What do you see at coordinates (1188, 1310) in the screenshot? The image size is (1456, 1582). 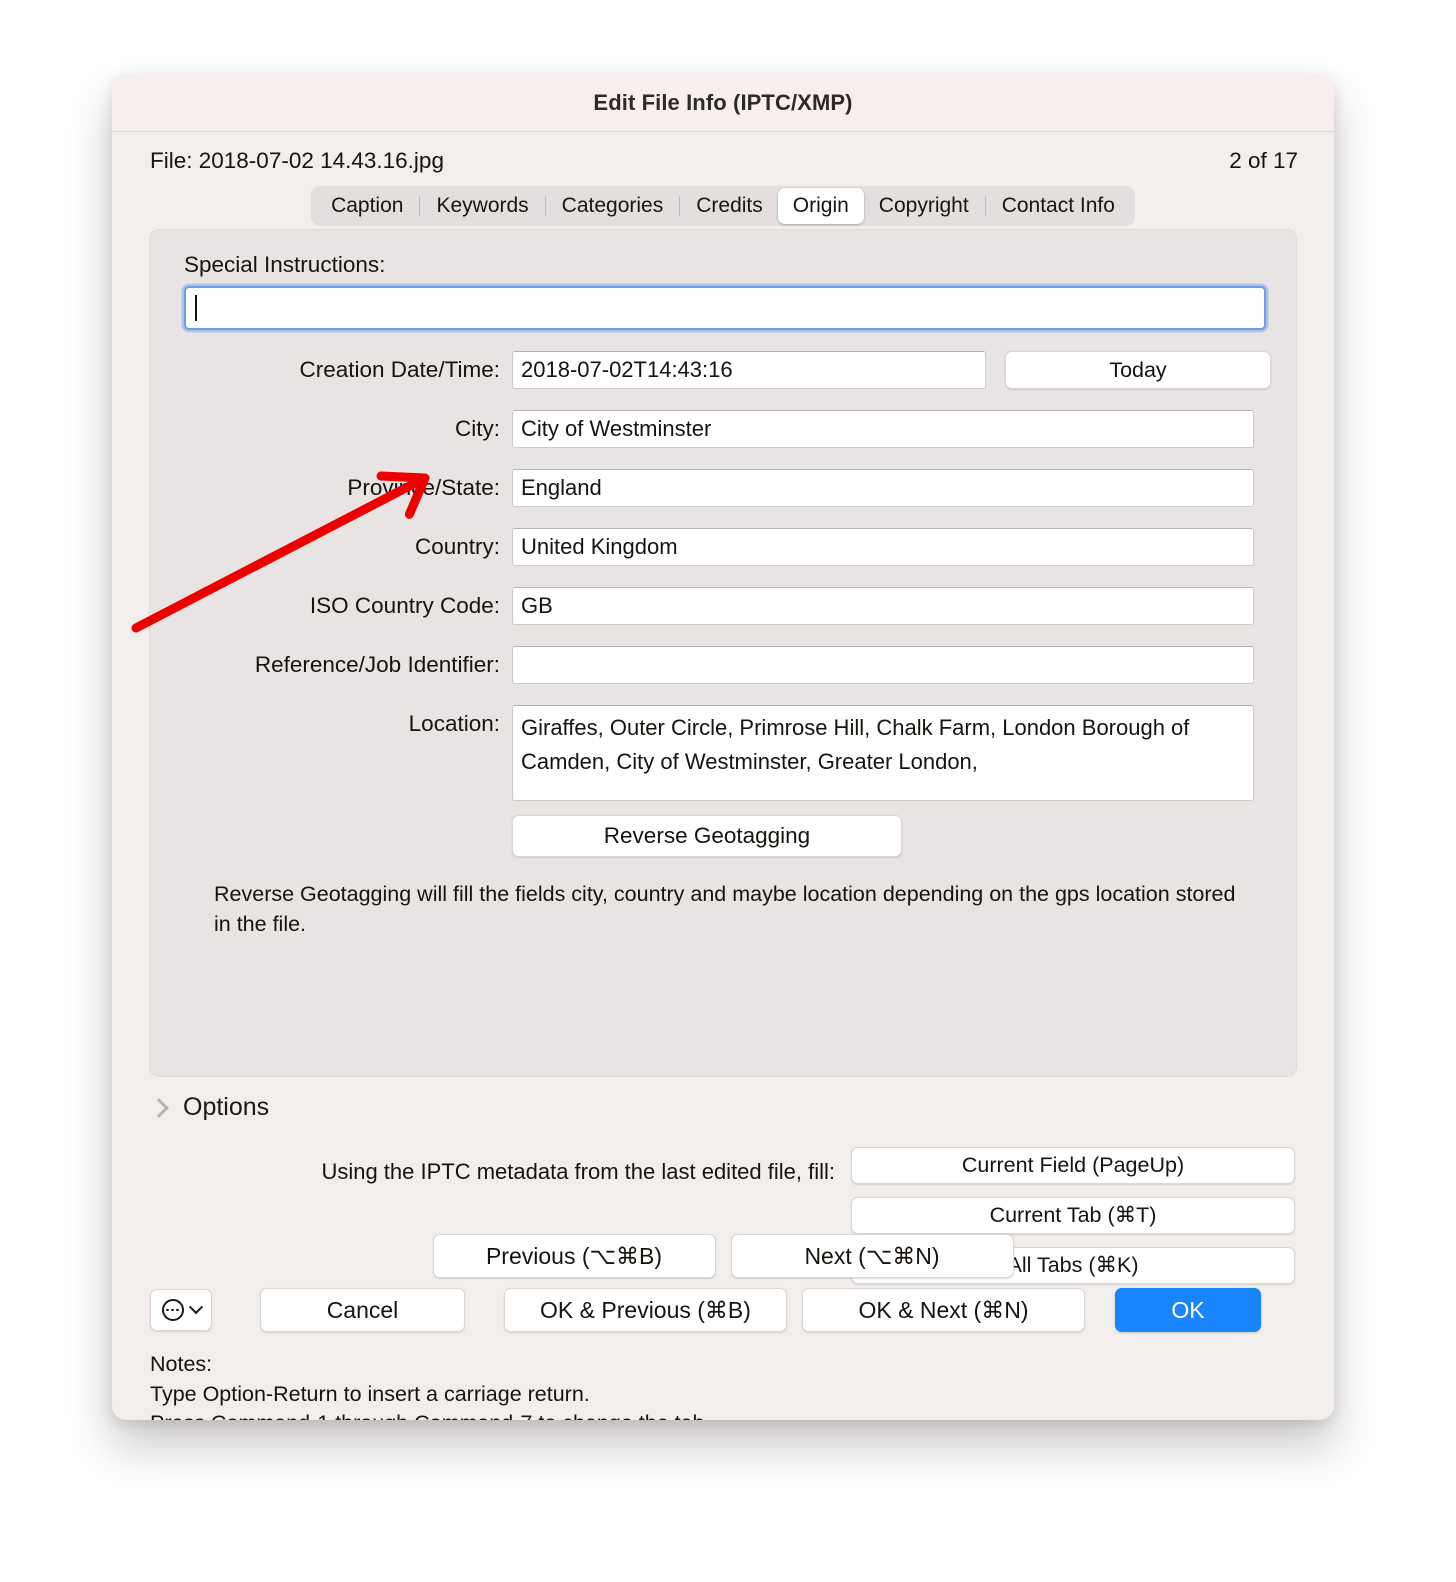 I see `ok-button: OK` at bounding box center [1188, 1310].